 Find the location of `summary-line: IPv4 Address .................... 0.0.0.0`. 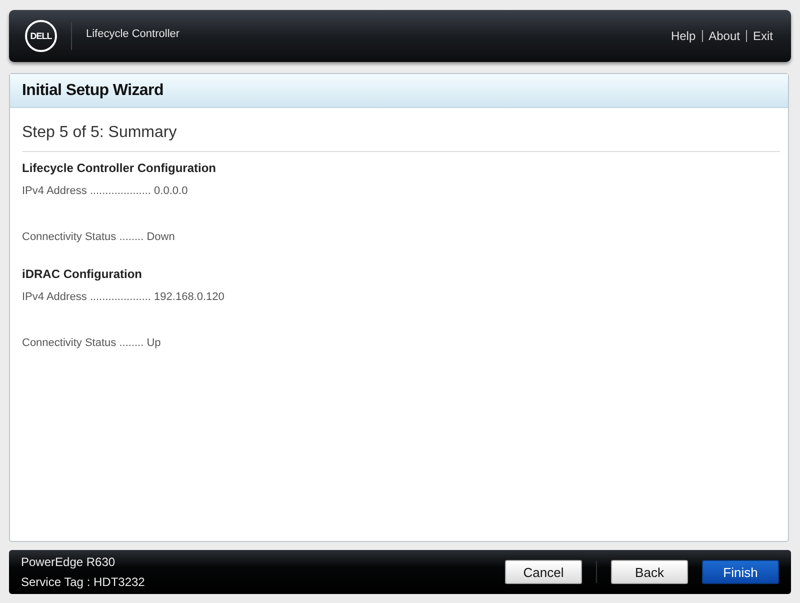

summary-line: IPv4 Address .................... 0.0.0.0 is located at coordinates (105, 191).